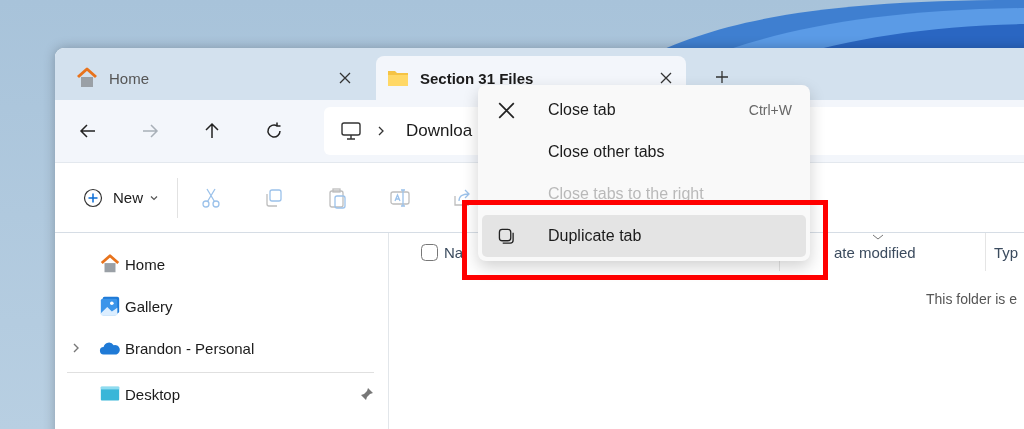  Describe the element at coordinates (439, 131) in the screenshot. I see `address-path: Downloa` at that location.